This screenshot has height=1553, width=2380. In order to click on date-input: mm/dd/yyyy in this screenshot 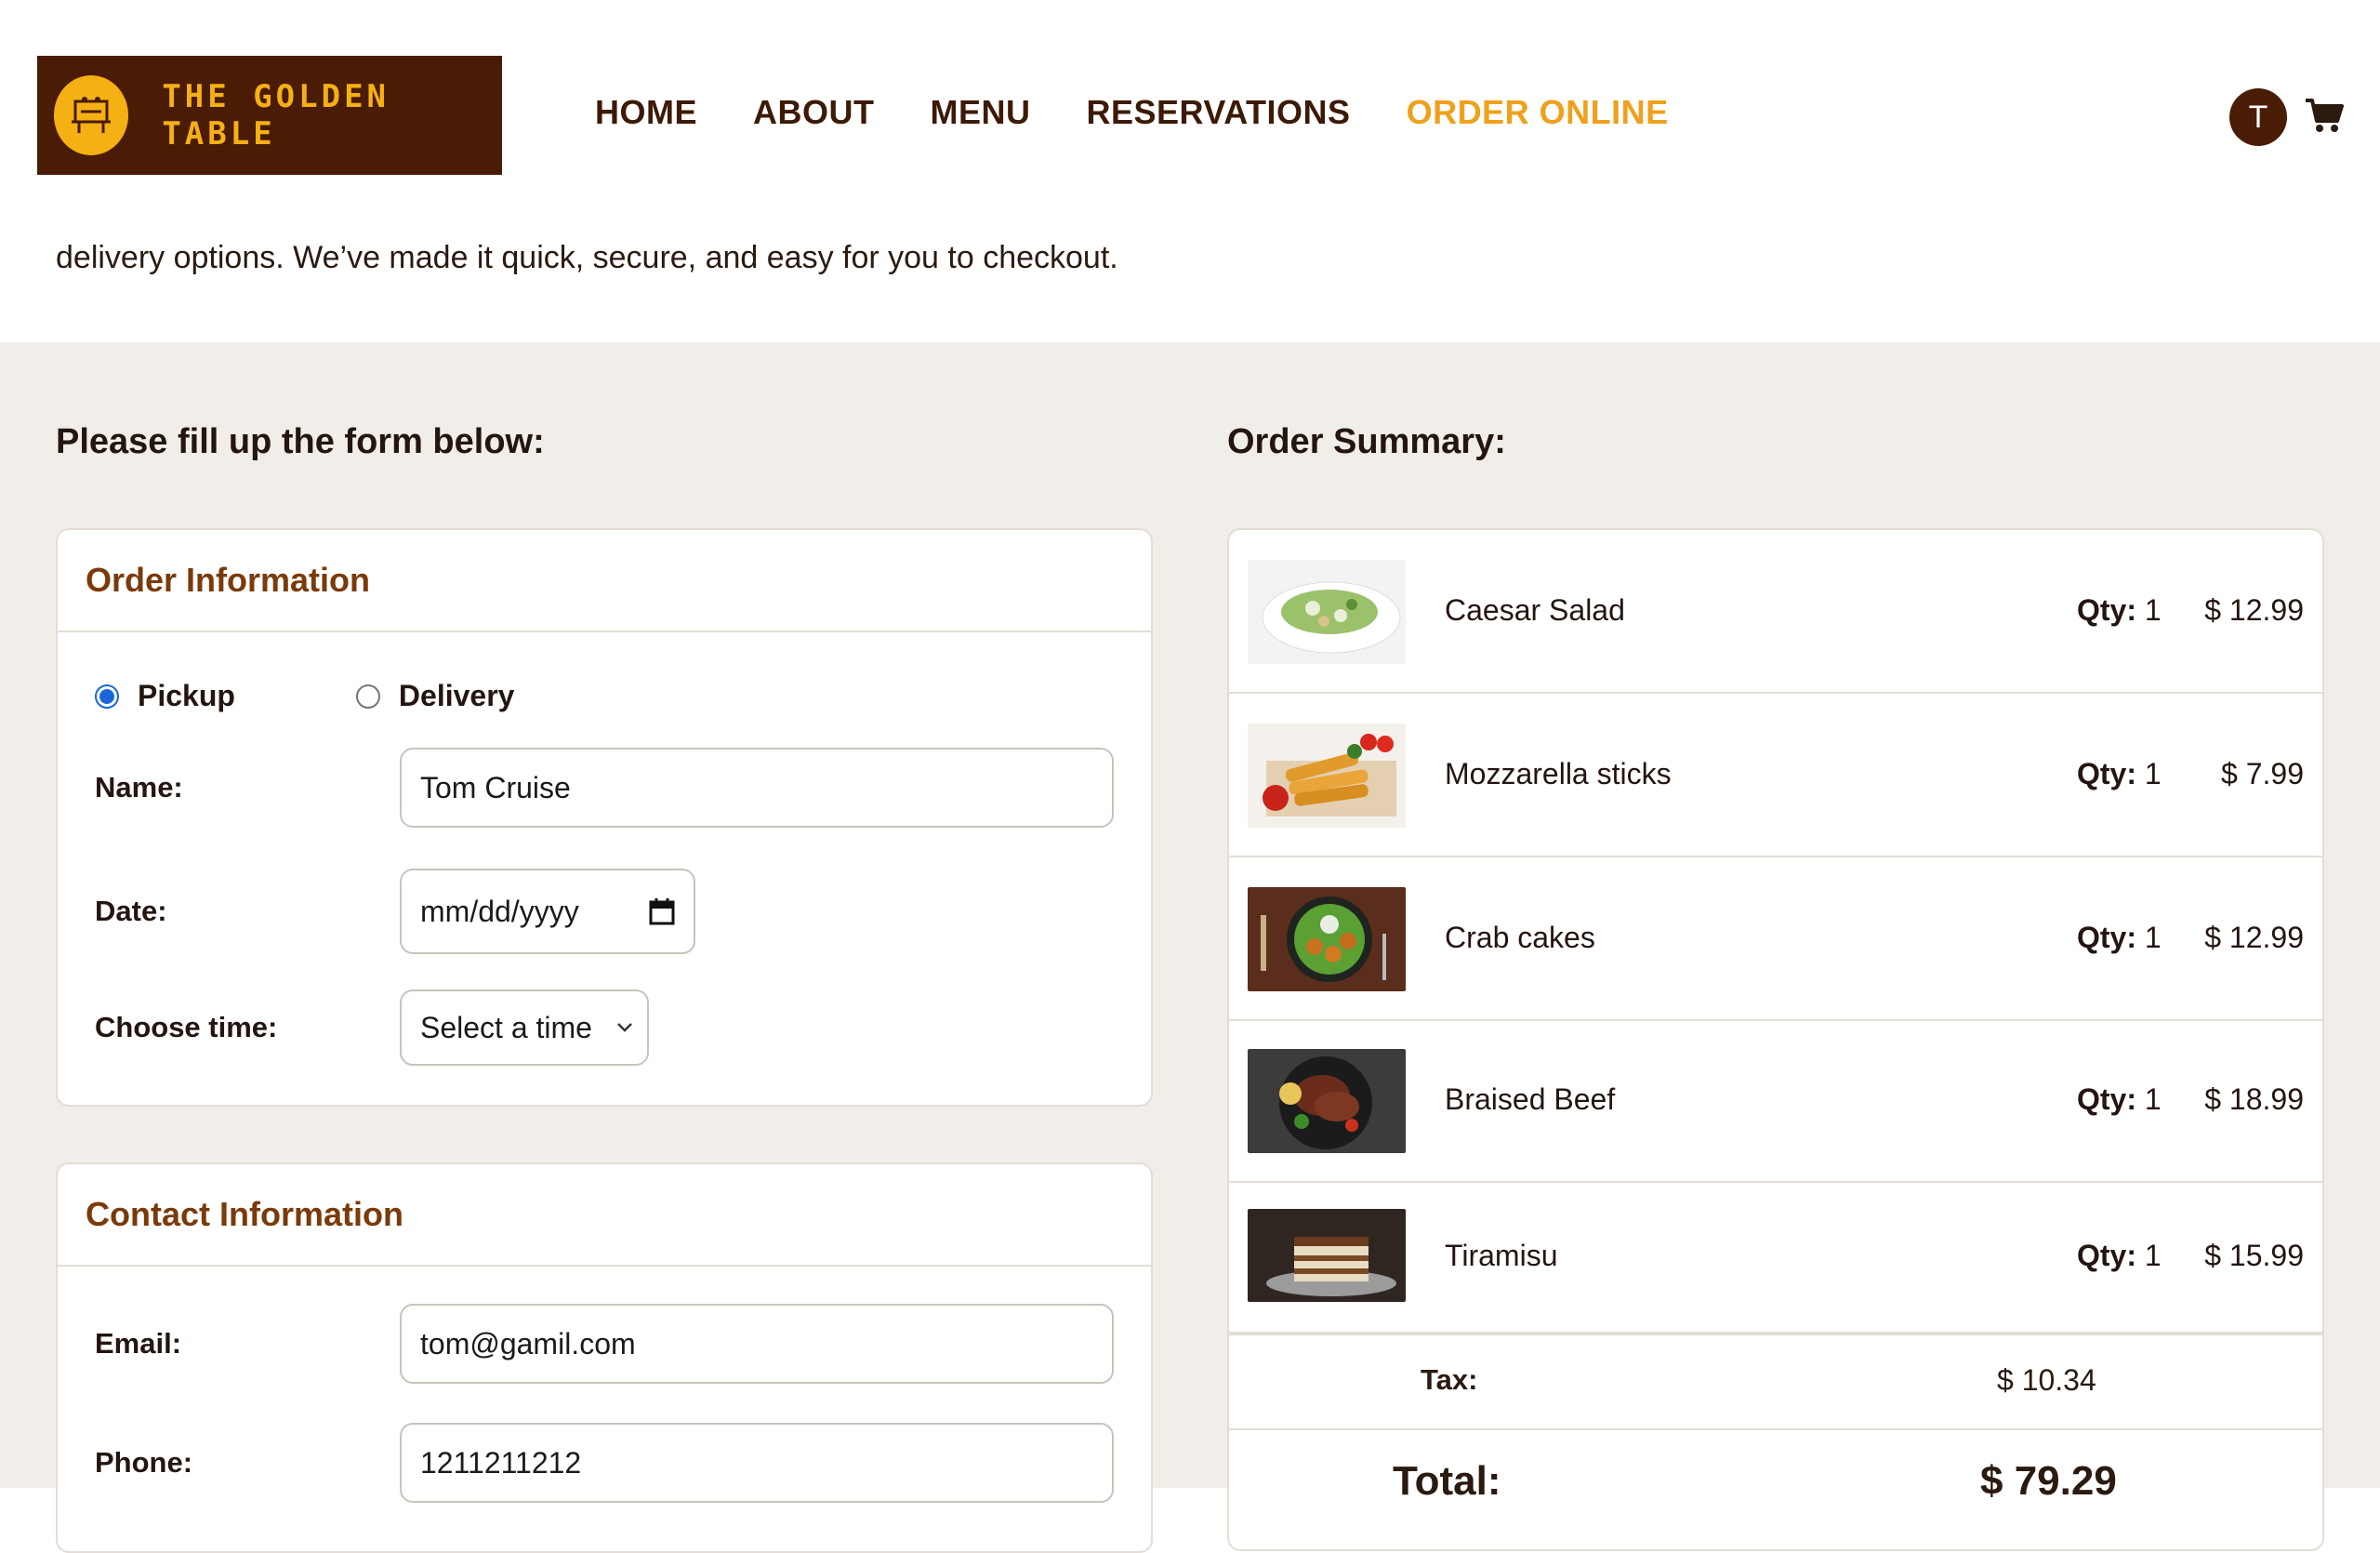, I will do `click(547, 911)`.